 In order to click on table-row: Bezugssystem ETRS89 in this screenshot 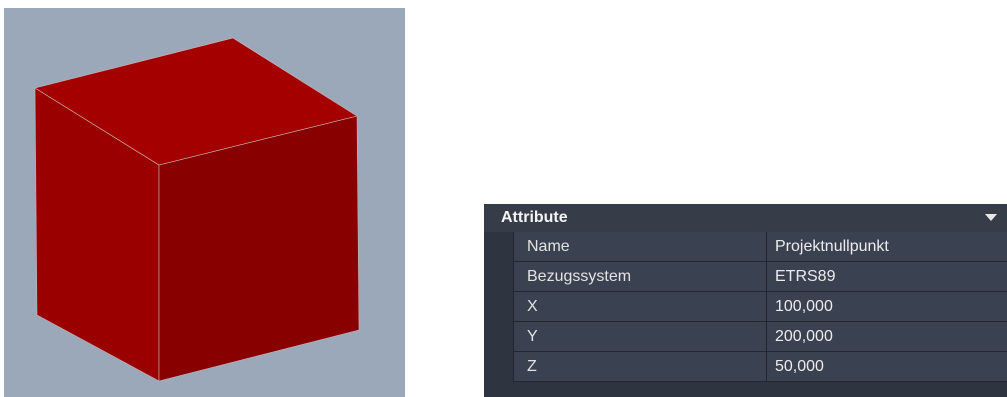, I will do `click(745, 277)`.